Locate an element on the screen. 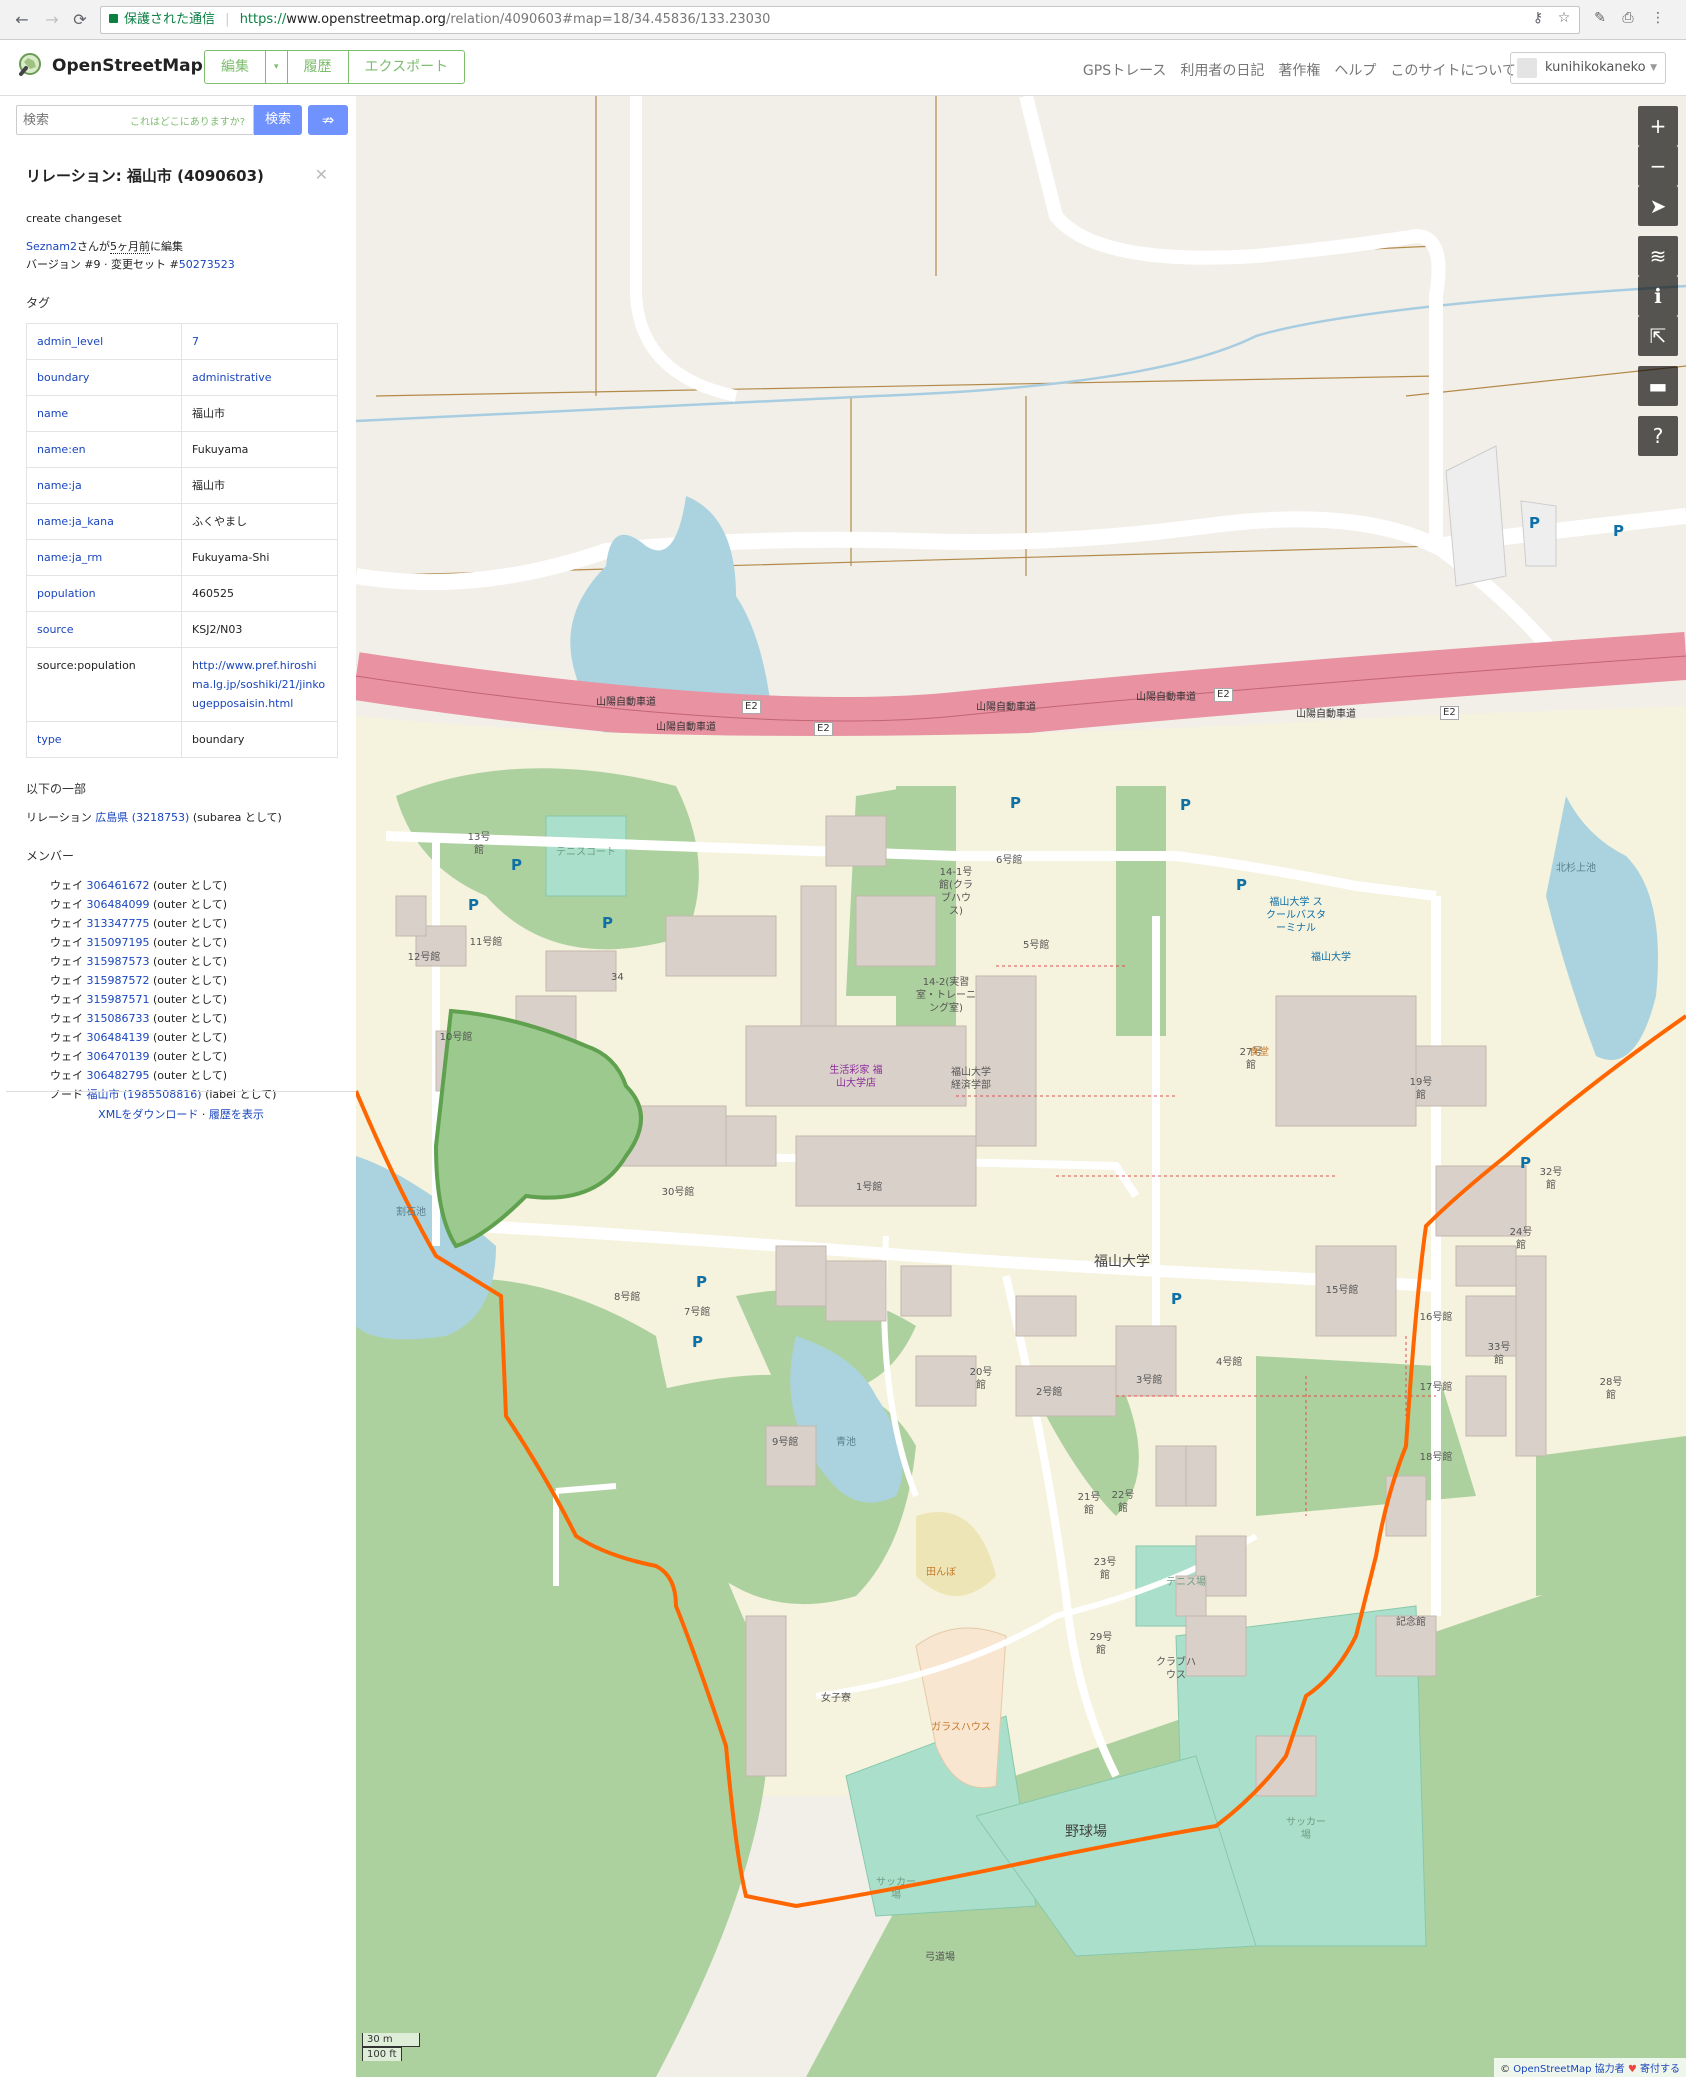 The image size is (1686, 2077). tag-key: boundary is located at coordinates (104, 377).